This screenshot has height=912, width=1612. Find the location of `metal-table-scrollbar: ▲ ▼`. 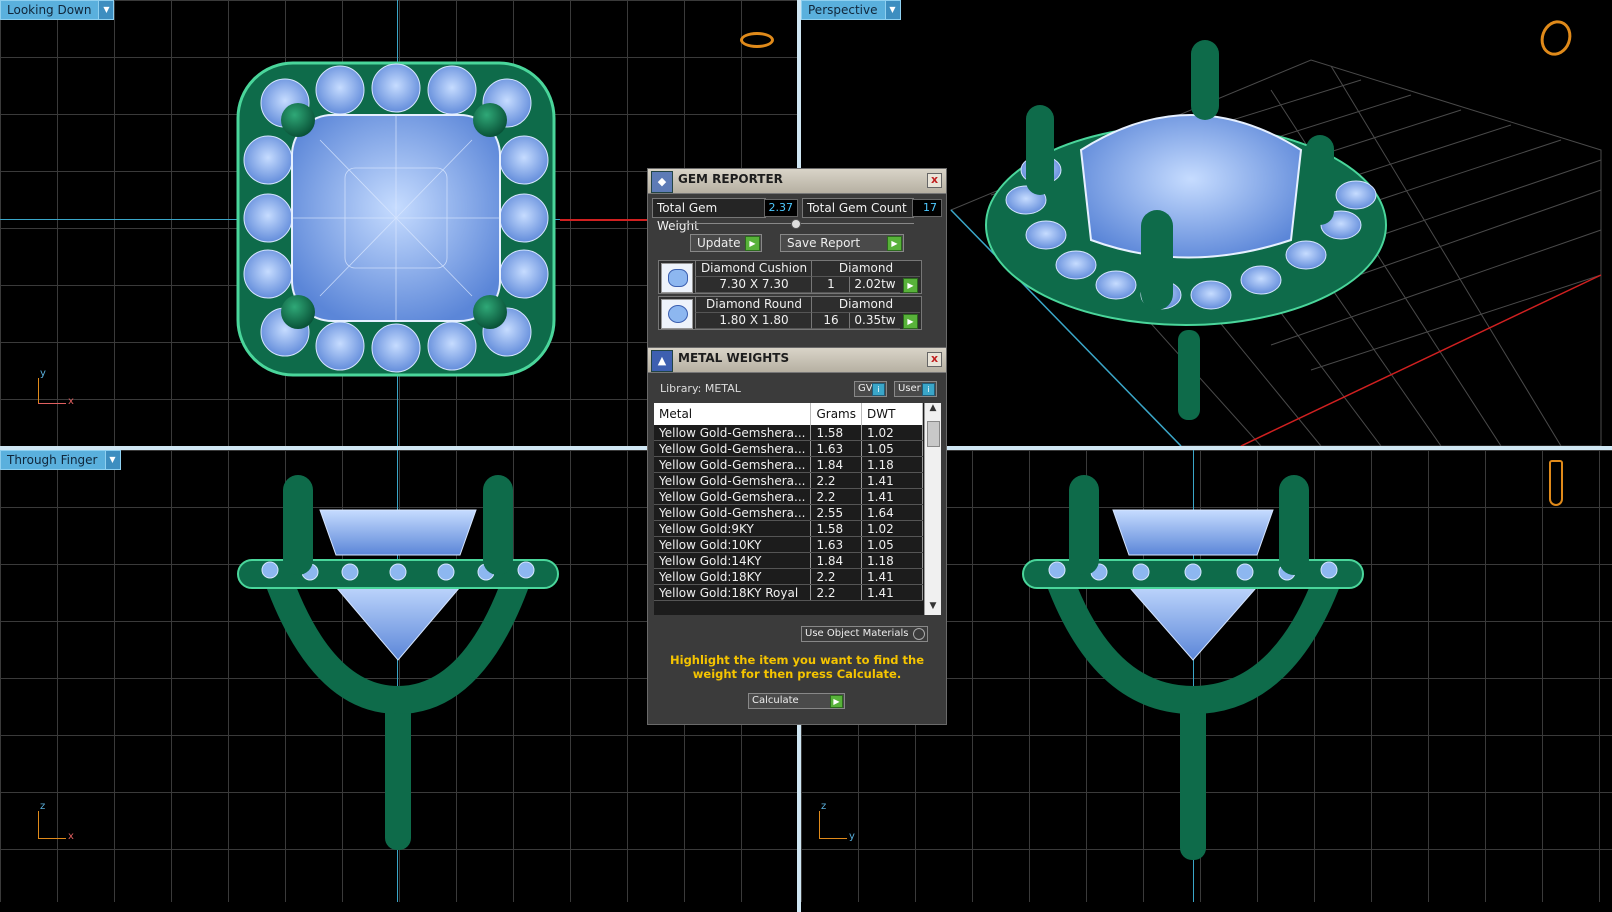

metal-table-scrollbar: ▲ ▼ is located at coordinates (932, 509).